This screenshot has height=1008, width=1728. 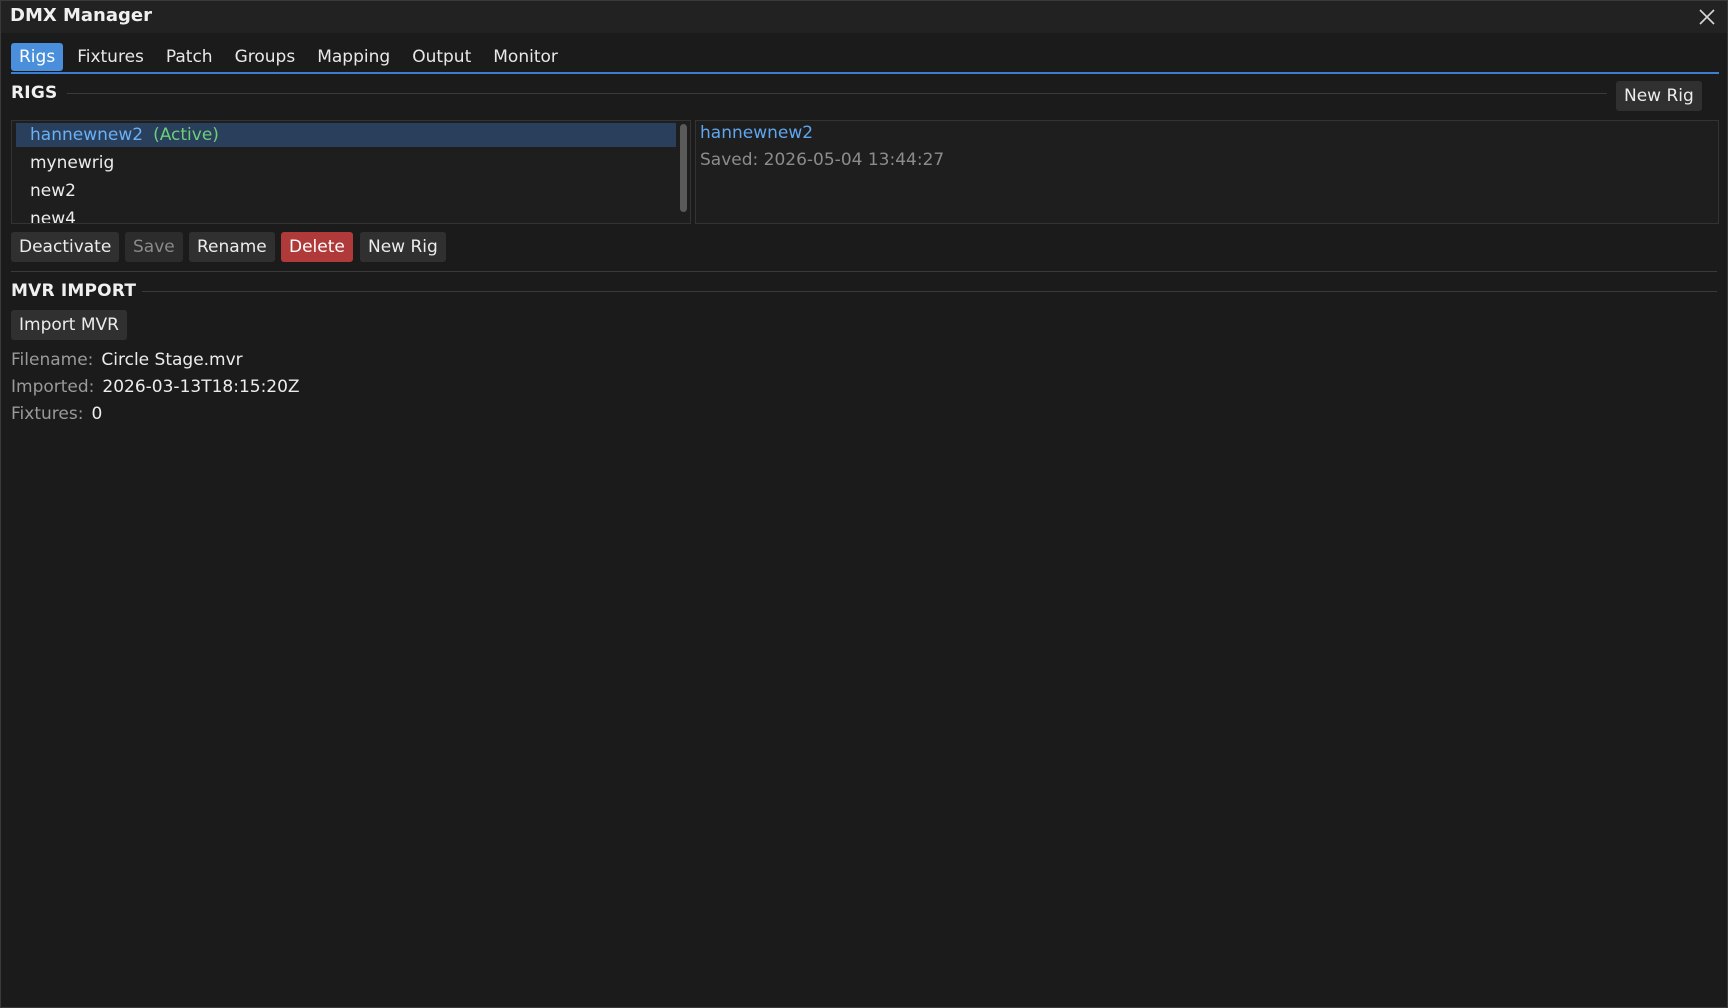 What do you see at coordinates (110, 57) in the screenshot?
I see `tab-fixtures: Fixtures` at bounding box center [110, 57].